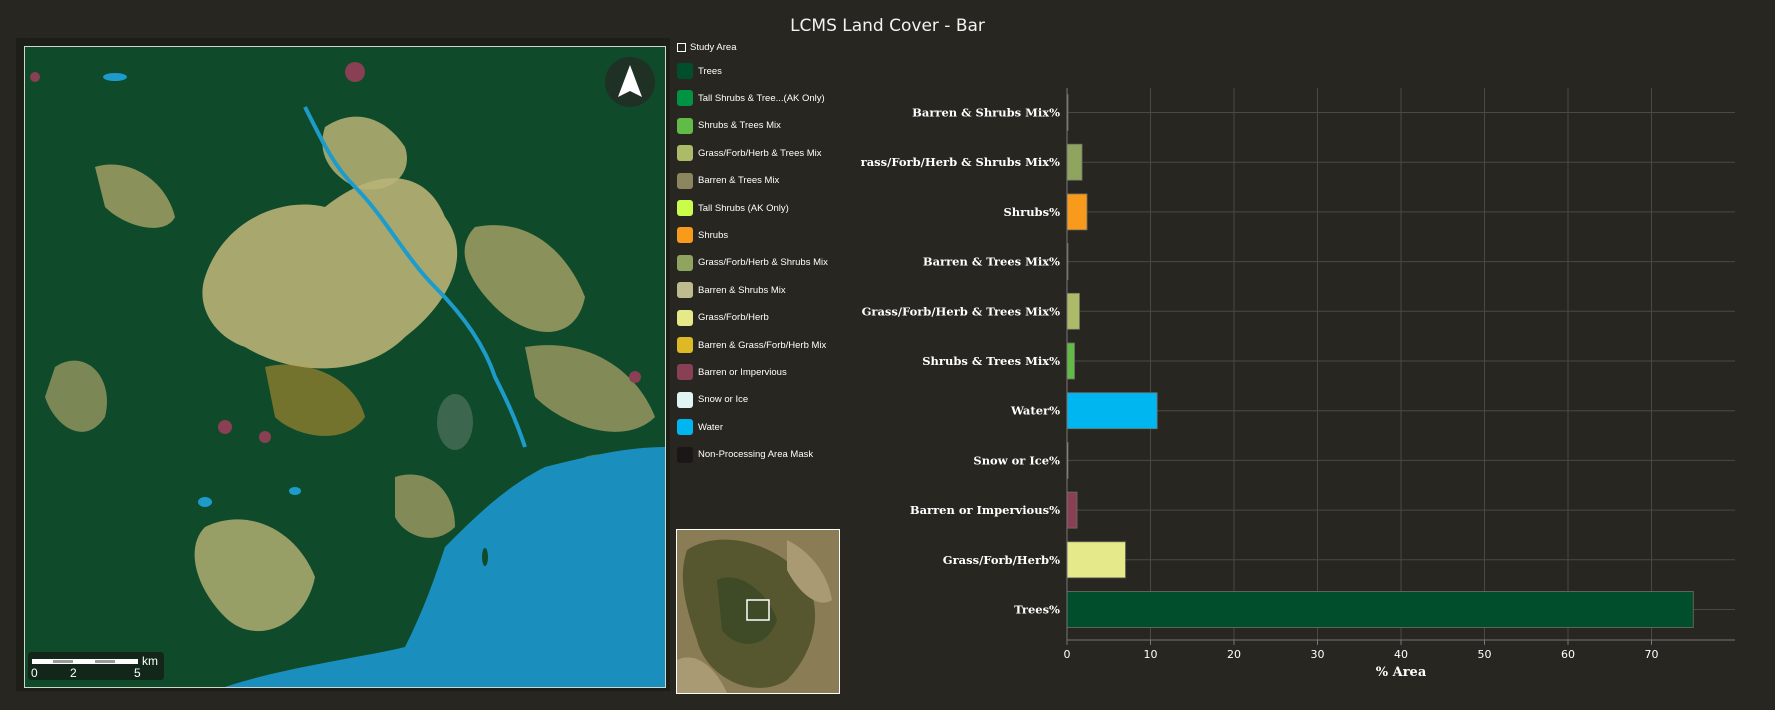  Describe the element at coordinates (1001, 560) in the screenshot. I see `category-label: Grass/Forb/Herb%` at that location.